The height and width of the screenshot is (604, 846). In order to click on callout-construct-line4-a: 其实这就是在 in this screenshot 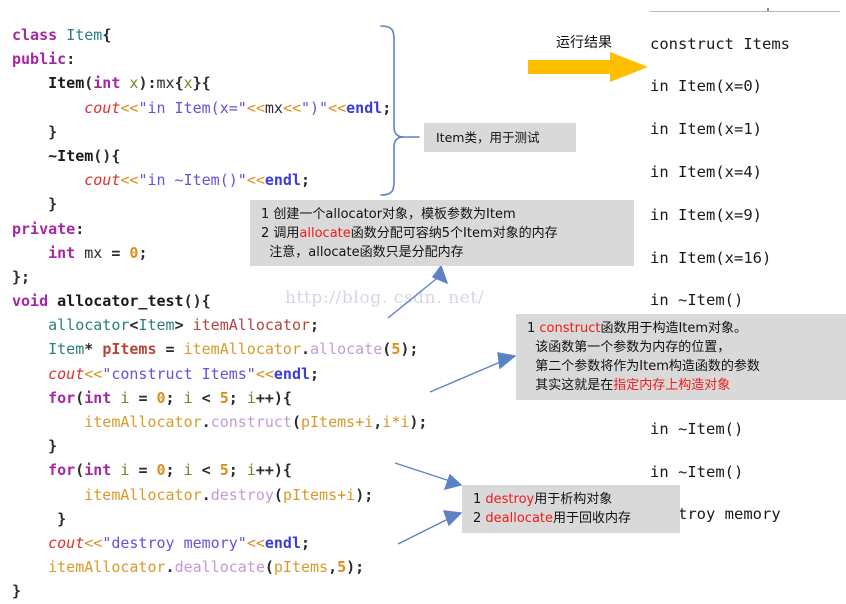, I will do `click(570, 385)`.